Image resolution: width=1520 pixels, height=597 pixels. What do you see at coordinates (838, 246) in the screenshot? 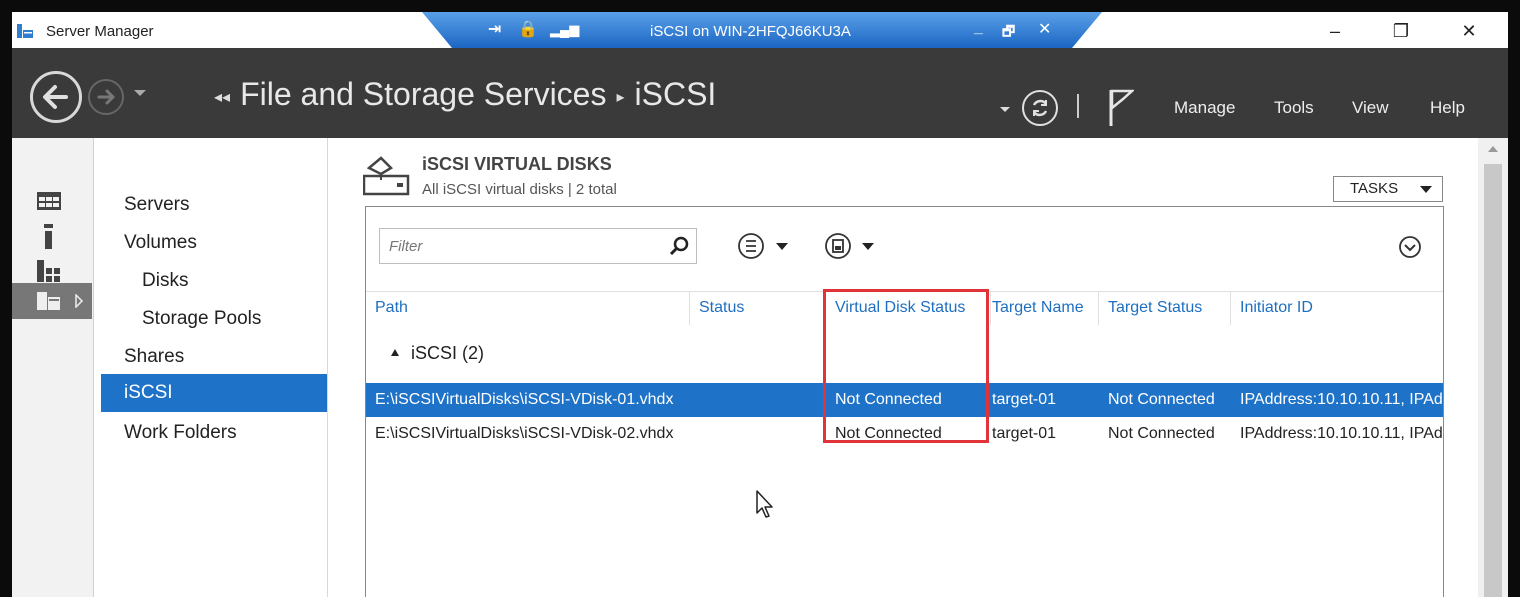
I see `save-query-icon` at bounding box center [838, 246].